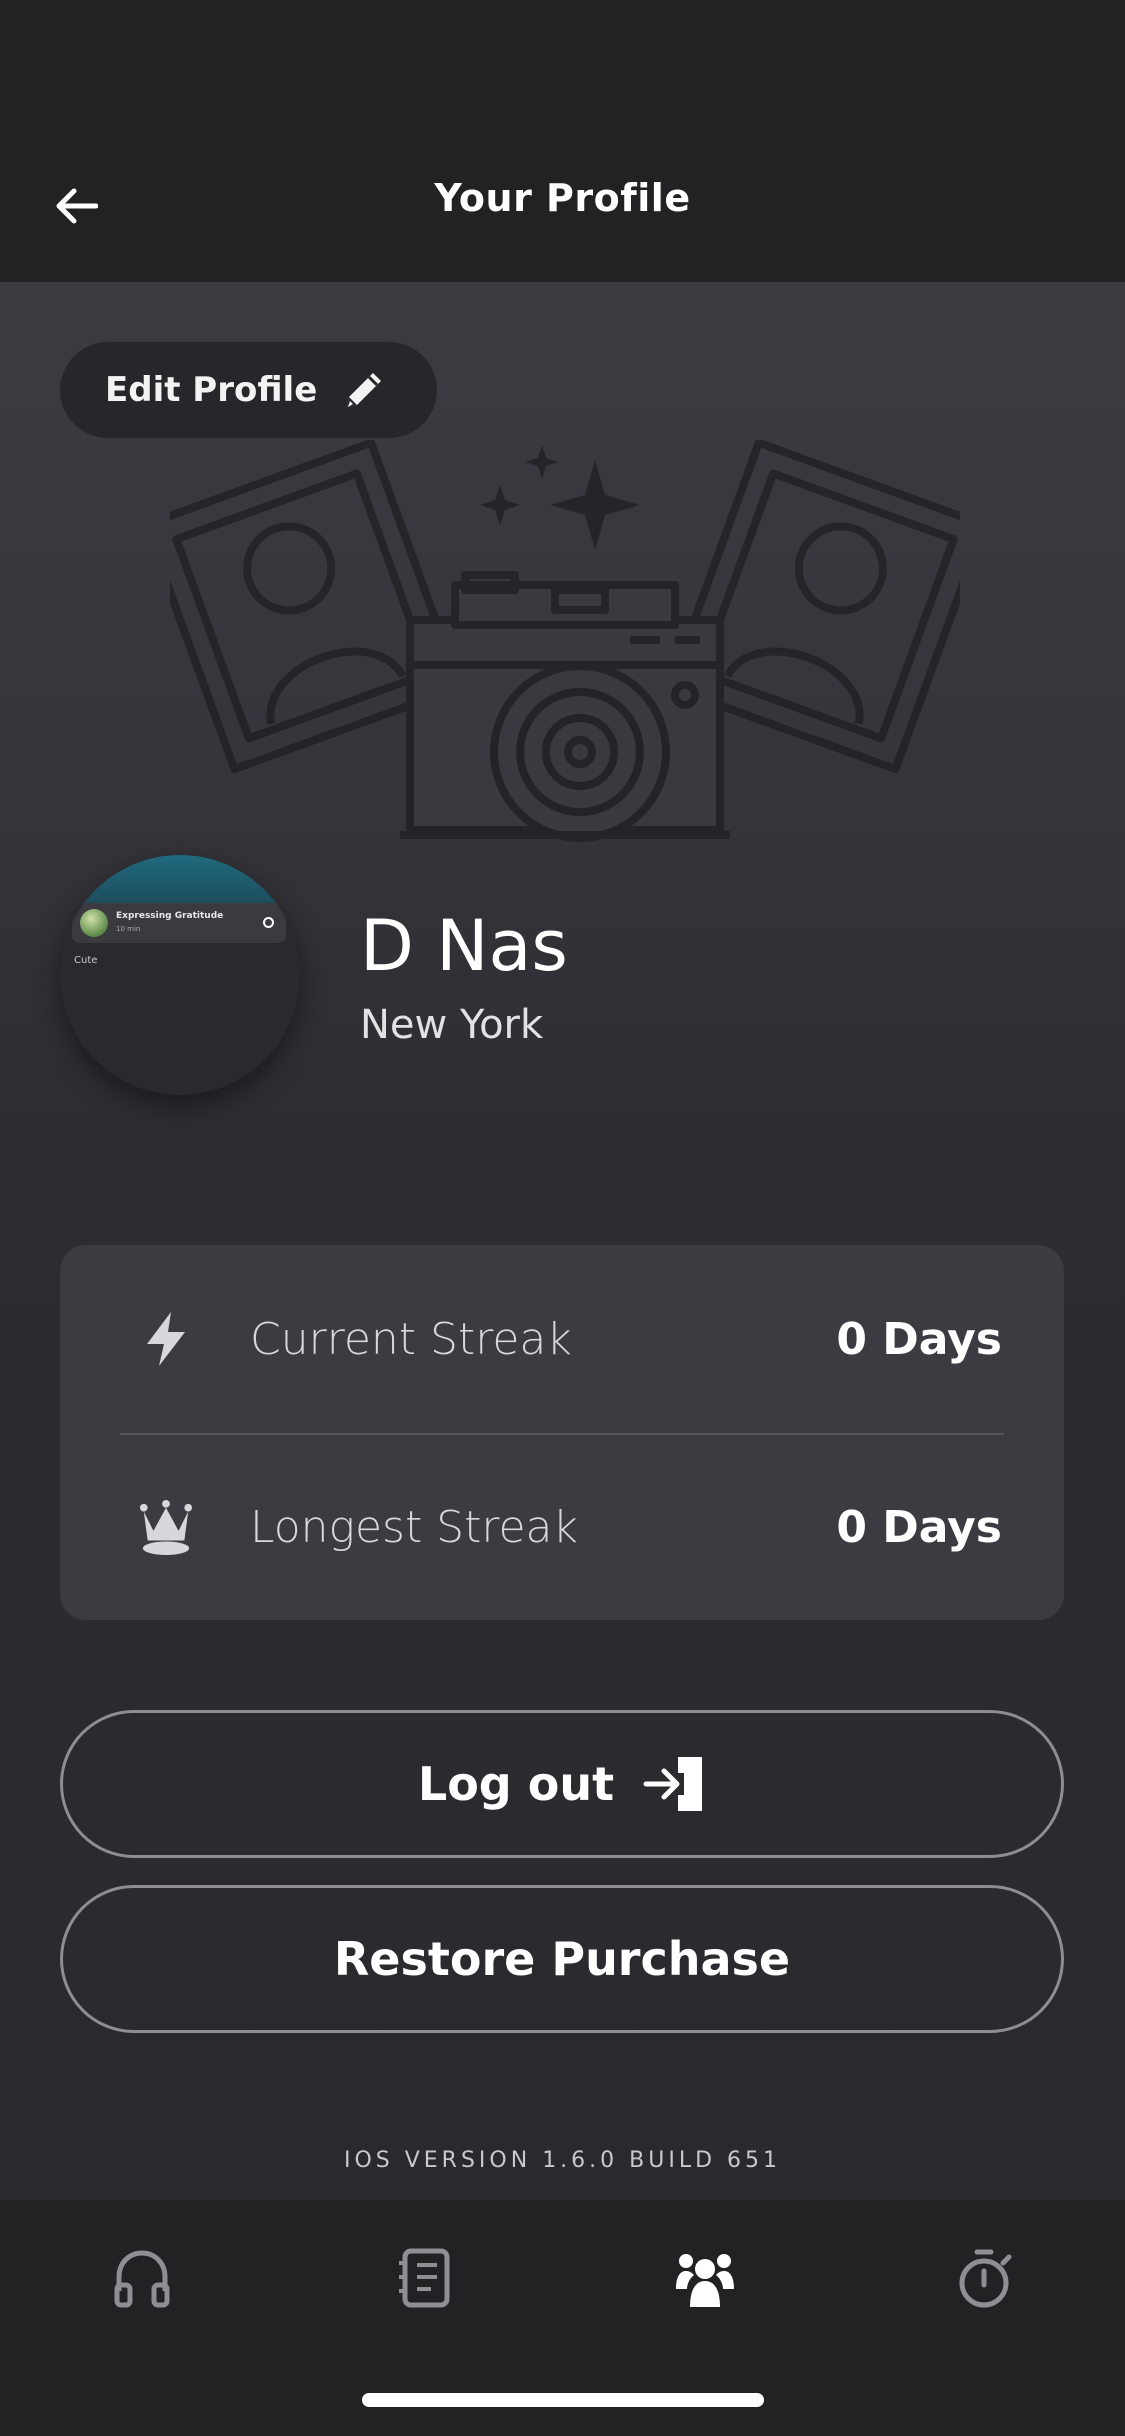 Image resolution: width=1125 pixels, height=2436 pixels. What do you see at coordinates (128, 929) in the screenshot?
I see `session-duration: 10 min` at bounding box center [128, 929].